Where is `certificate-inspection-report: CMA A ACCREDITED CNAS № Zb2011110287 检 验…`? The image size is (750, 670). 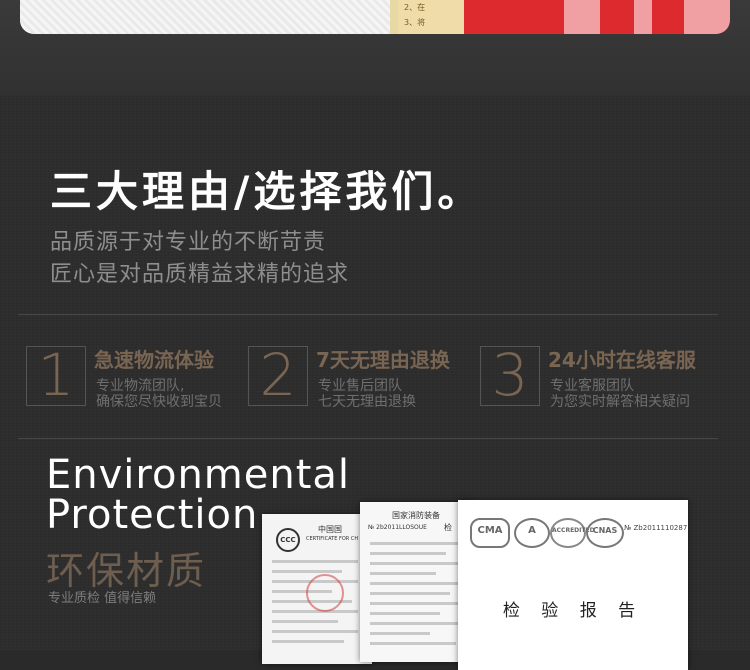
certificate-inspection-report: CMA A ACCREDITED CNAS № Zb2011110287 检 验… is located at coordinates (573, 585).